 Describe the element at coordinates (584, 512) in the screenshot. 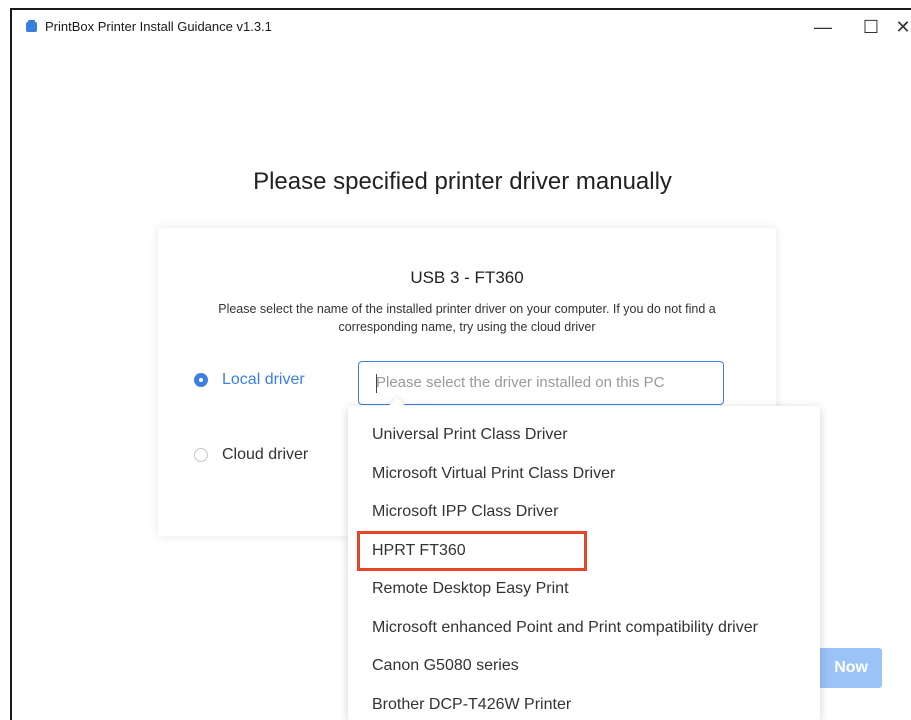

I see `driver-option: Microsoft IPP Class Driver` at that location.